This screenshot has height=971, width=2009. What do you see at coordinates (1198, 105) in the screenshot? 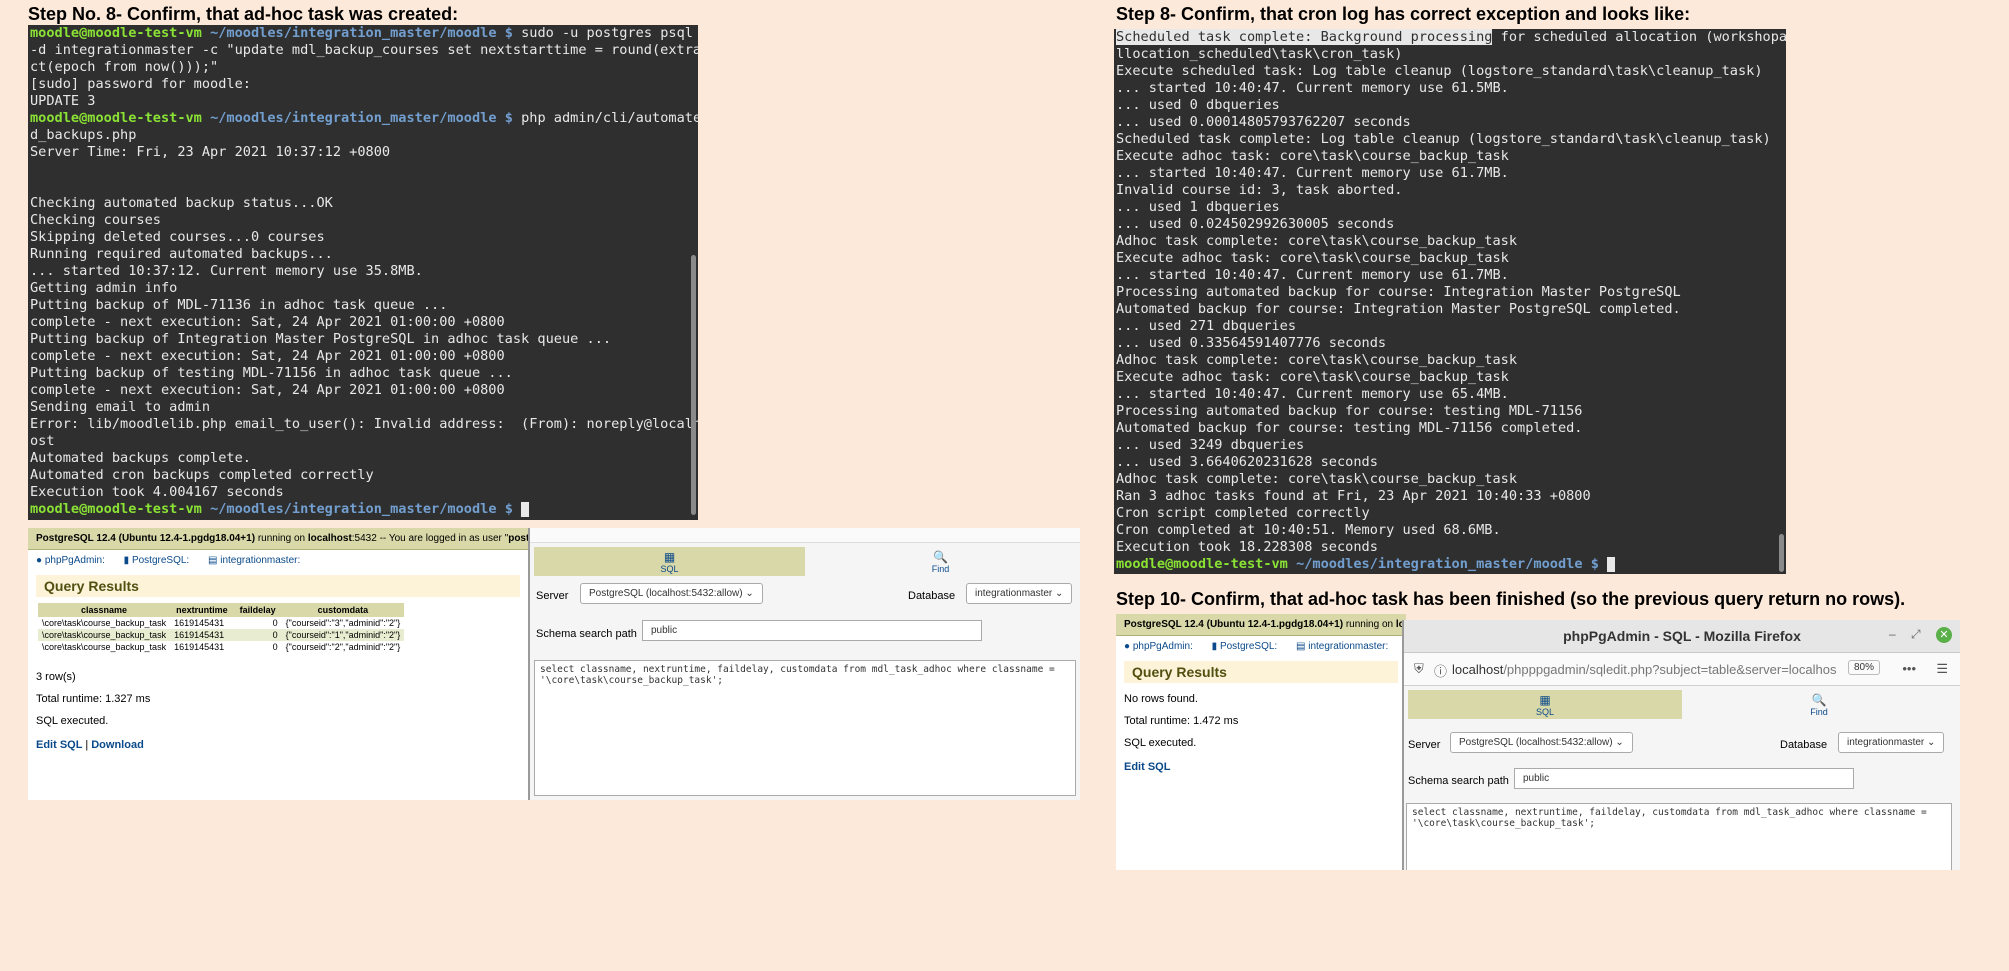
I see `terminal-line: ... used 0 dbqueries` at bounding box center [1198, 105].